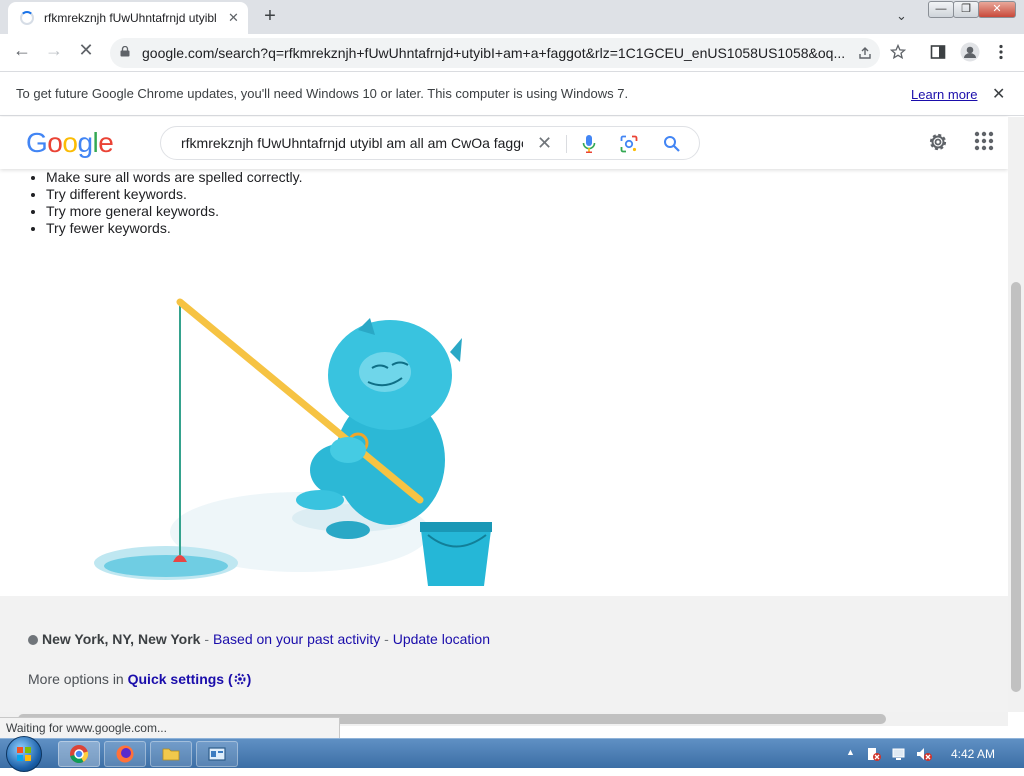 This screenshot has width=1024, height=776. I want to click on fishing-yeti-illustration, so click(293, 442).